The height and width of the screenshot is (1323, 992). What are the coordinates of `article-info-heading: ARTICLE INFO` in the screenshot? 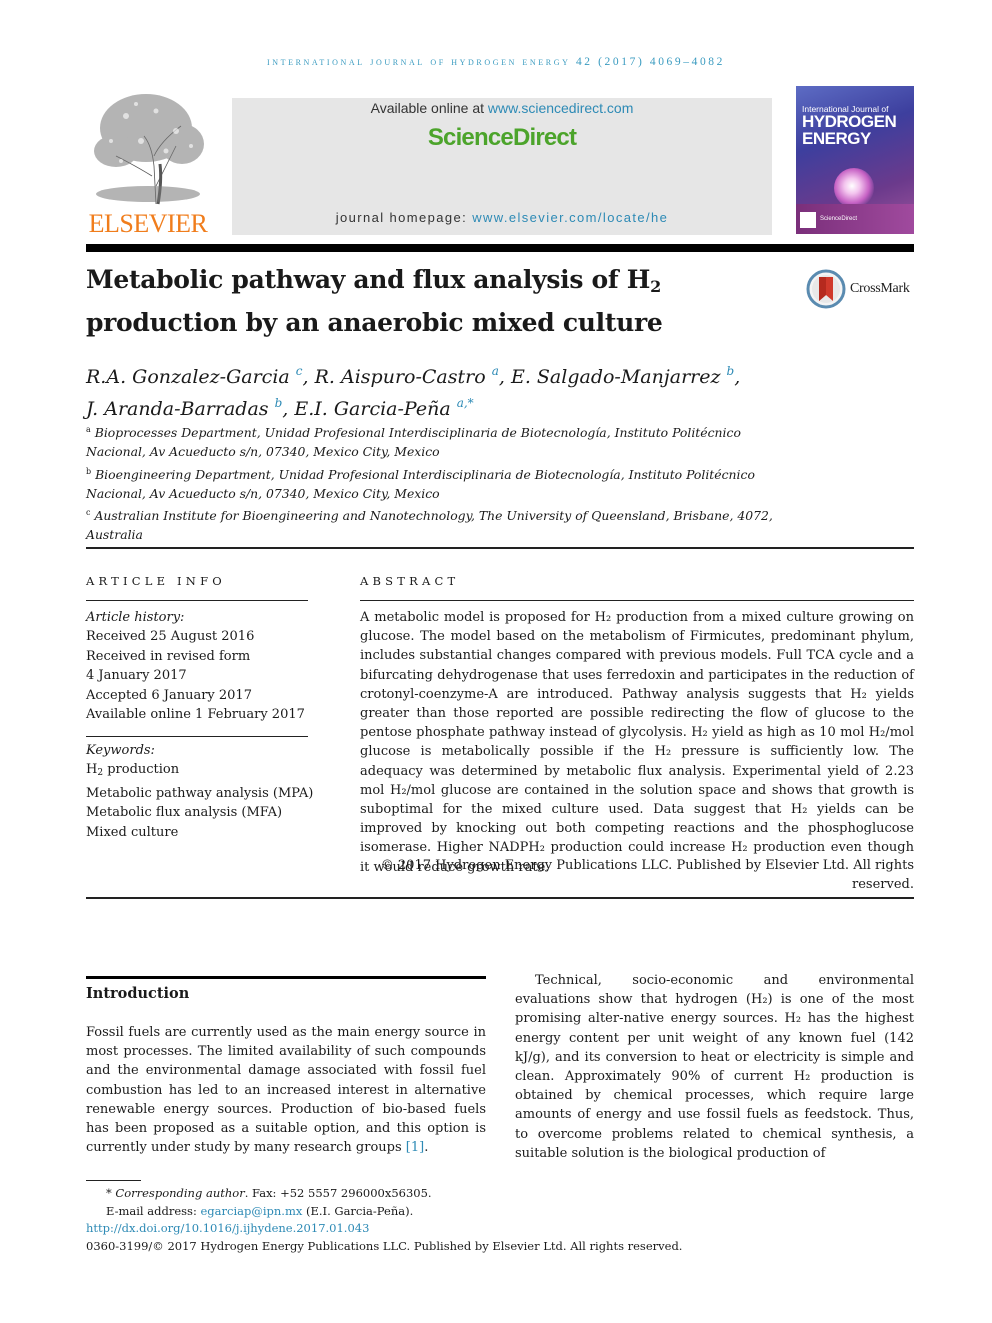 It's located at (156, 581).